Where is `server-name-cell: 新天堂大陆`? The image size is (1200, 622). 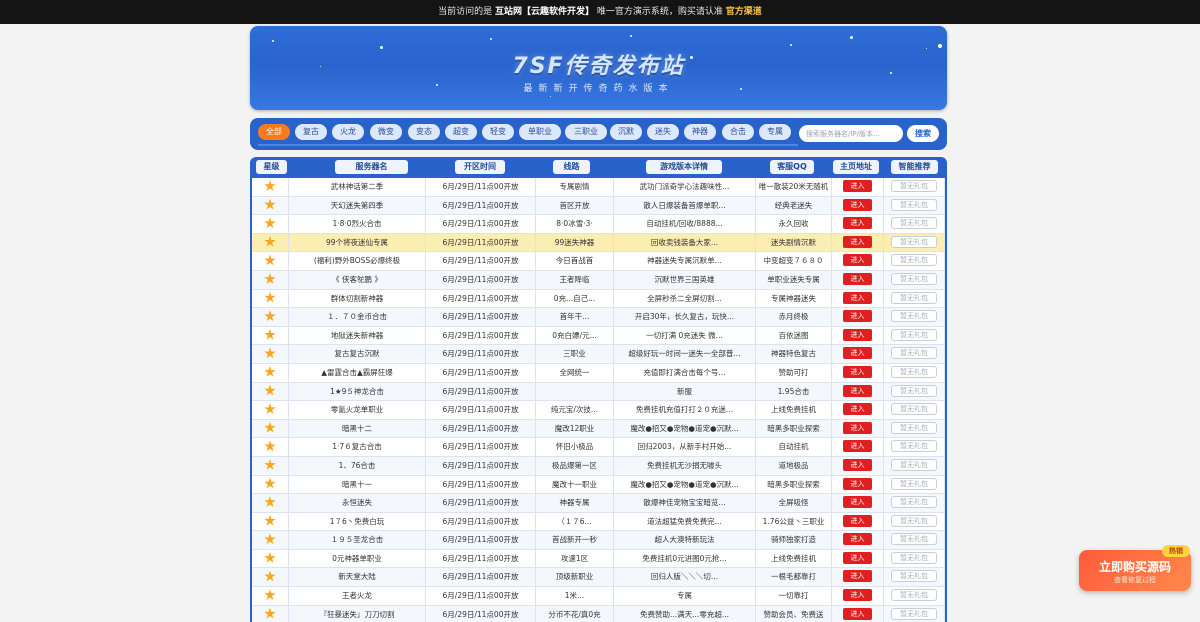 server-name-cell: 新天堂大陆 is located at coordinates (357, 578).